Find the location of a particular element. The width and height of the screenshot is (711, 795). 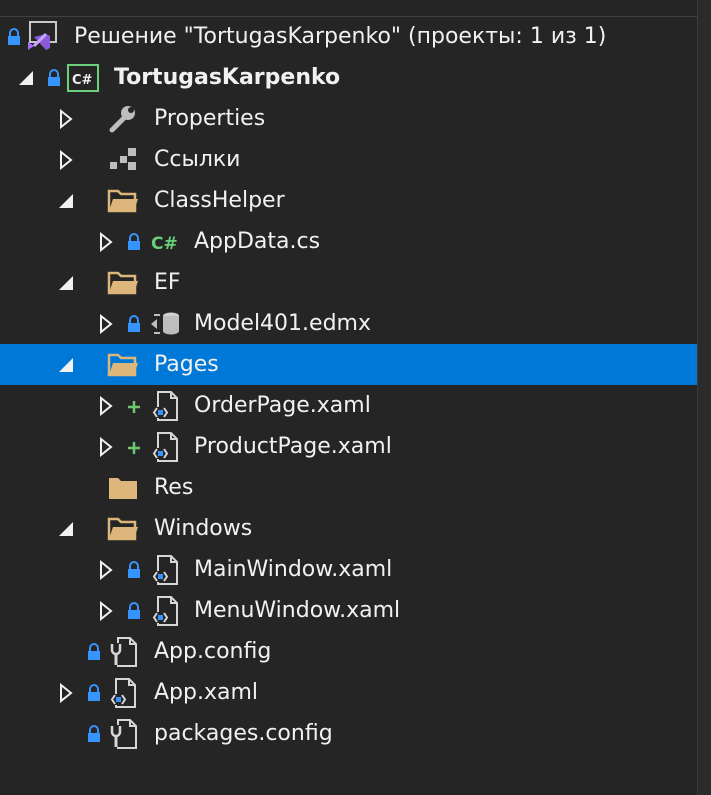

tree-row-appconfig: App.config is located at coordinates (348, 651).